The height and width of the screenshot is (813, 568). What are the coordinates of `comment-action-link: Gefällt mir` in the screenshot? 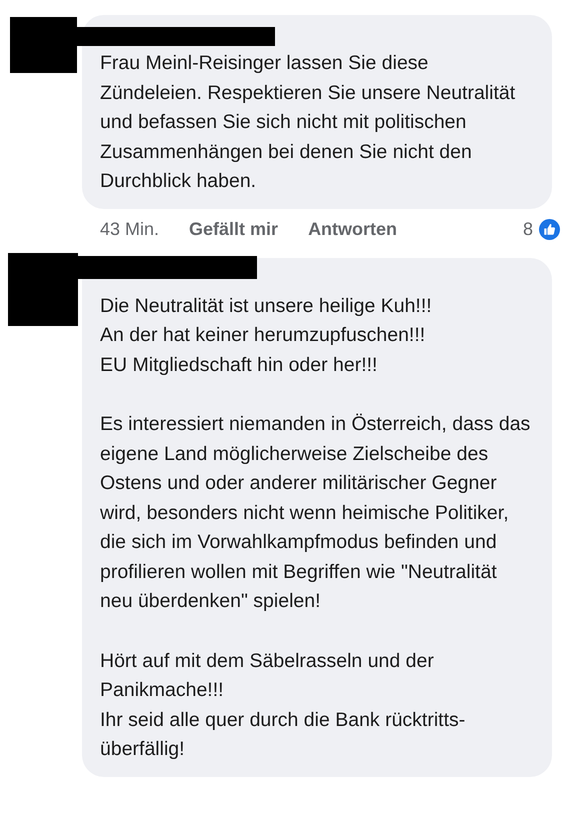 It's located at (233, 229).